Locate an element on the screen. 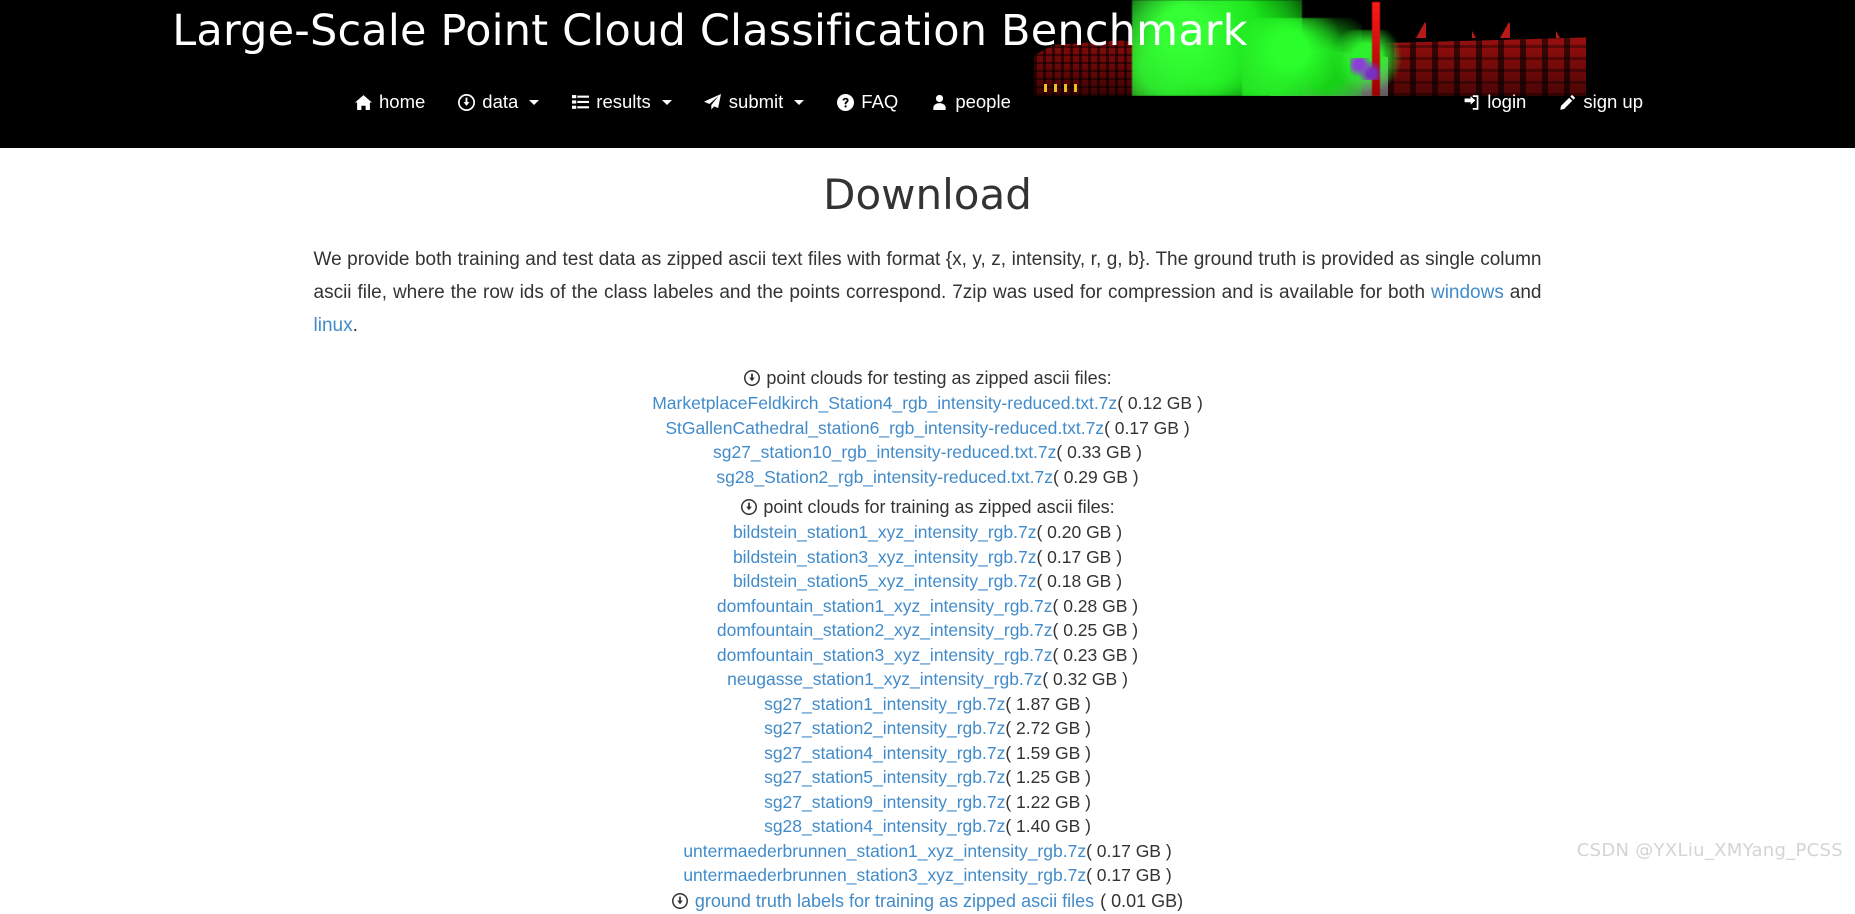 Image resolution: width=1855 pixels, height=914 pixels. nav-item-data: data is located at coordinates (498, 102).